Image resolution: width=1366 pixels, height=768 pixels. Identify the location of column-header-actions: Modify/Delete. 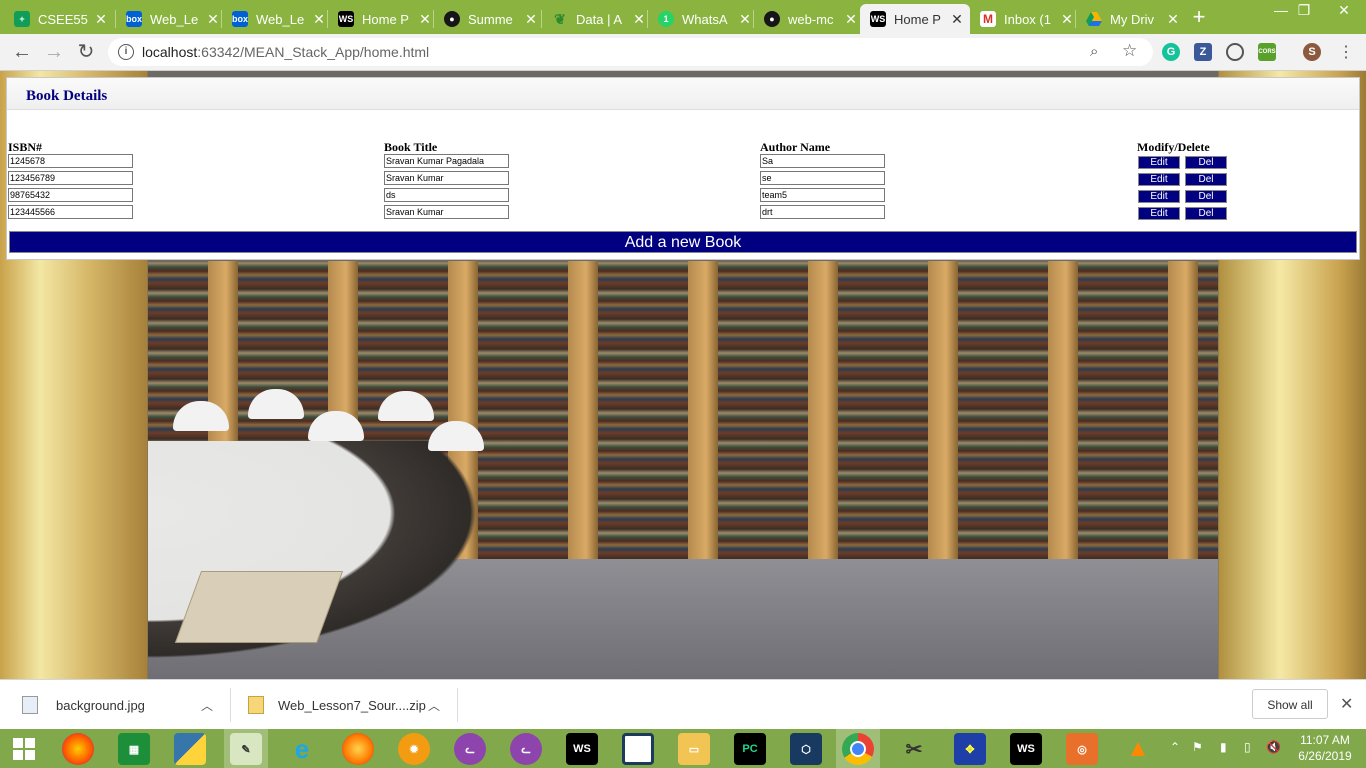
(1173, 147).